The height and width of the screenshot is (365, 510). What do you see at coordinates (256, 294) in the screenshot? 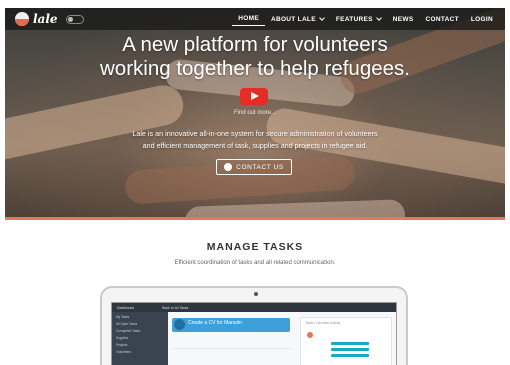
I see `camera-icon` at bounding box center [256, 294].